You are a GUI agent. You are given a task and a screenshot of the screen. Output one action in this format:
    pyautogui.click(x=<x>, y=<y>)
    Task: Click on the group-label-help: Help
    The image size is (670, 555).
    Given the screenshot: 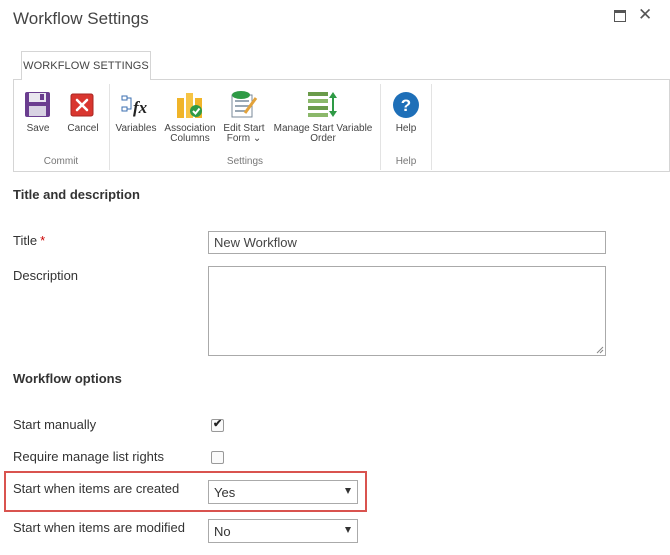 What is the action you would take?
    pyautogui.click(x=406, y=161)
    